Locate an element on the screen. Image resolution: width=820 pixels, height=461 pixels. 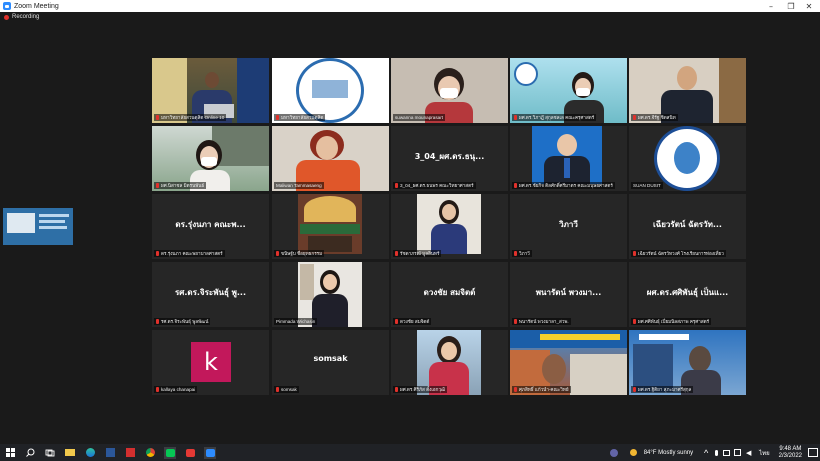
participant-tile: Pimmada Wichasin is located at coordinates (330, 294).